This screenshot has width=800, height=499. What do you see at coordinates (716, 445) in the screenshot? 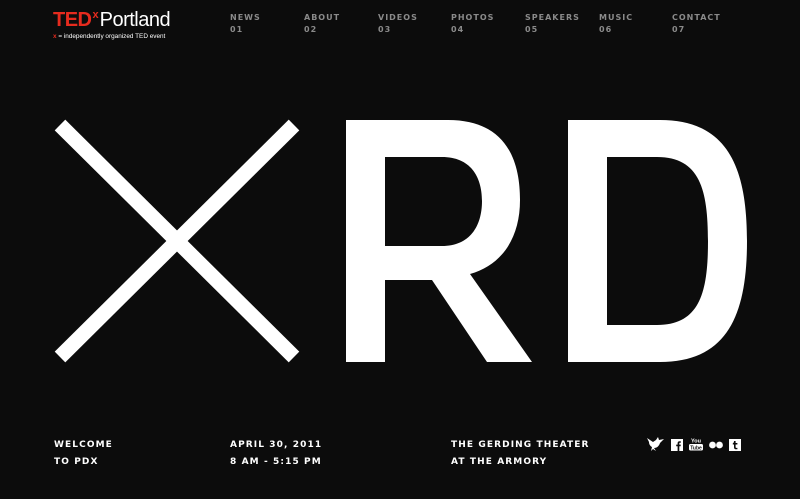
I see `flickr-icon` at bounding box center [716, 445].